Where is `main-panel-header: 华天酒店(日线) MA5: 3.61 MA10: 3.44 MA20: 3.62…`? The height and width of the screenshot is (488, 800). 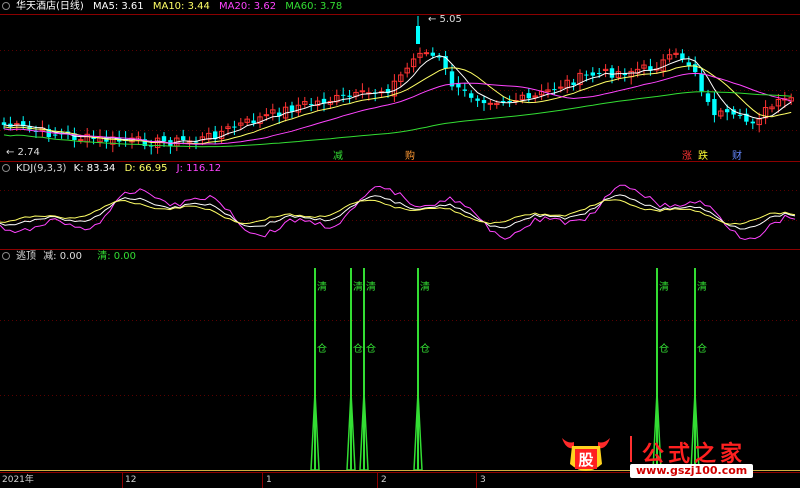 main-panel-header: 华天酒店(日线) MA5: 3.61 MA10: 3.44 MA20: 3.62… is located at coordinates (174, 7).